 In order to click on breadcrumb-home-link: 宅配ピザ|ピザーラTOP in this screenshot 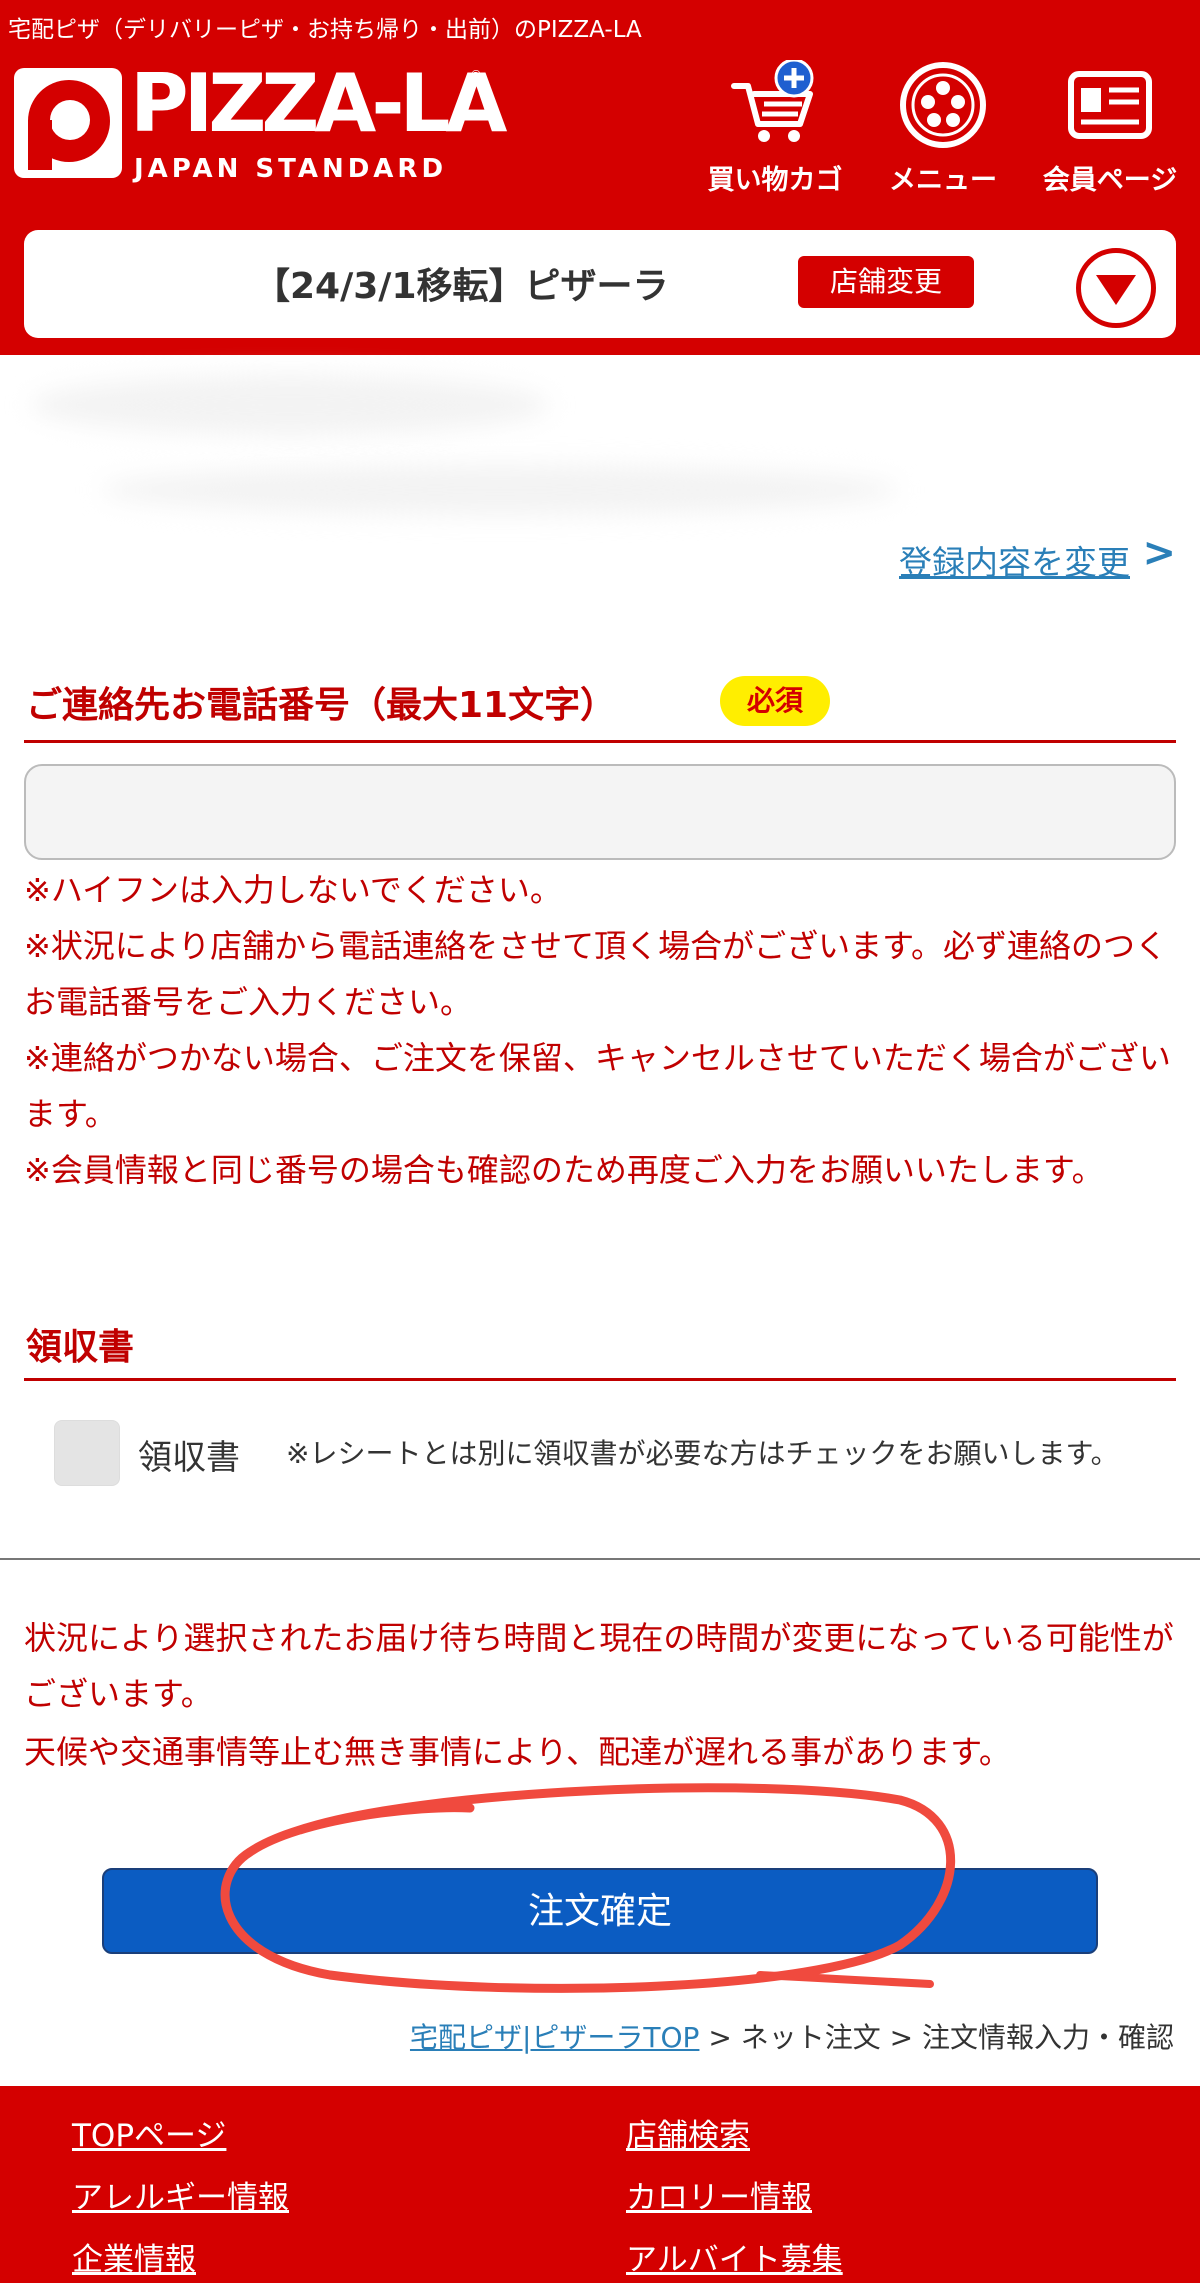, I will do `click(554, 2037)`.